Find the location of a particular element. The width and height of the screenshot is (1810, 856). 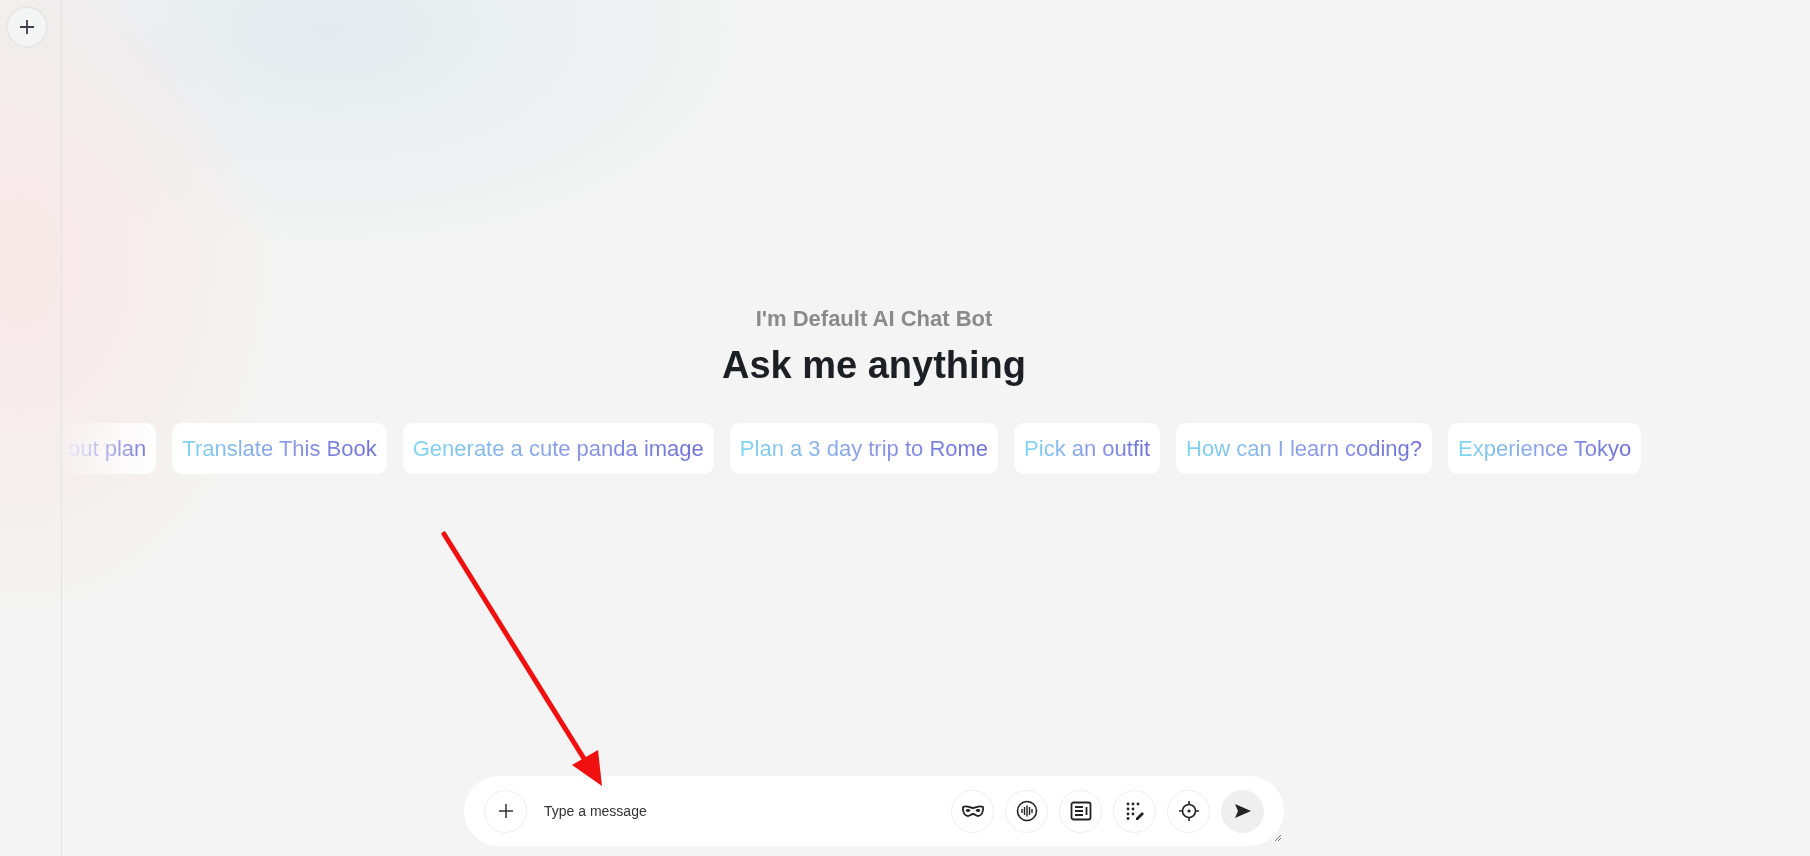

page-heading: Ask me anything is located at coordinates (874, 365).